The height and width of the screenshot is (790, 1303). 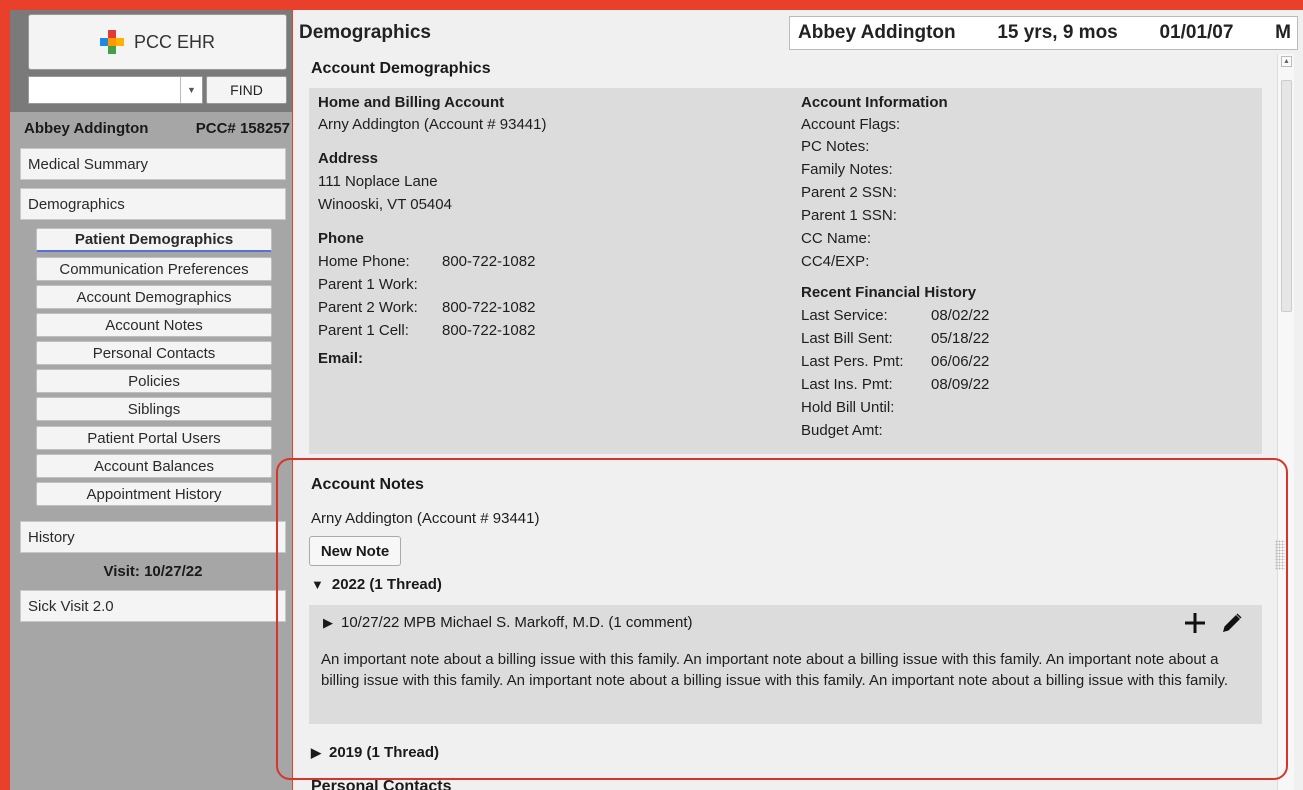 What do you see at coordinates (317, 584) in the screenshot?
I see `triangle-down-icon: ▼` at bounding box center [317, 584].